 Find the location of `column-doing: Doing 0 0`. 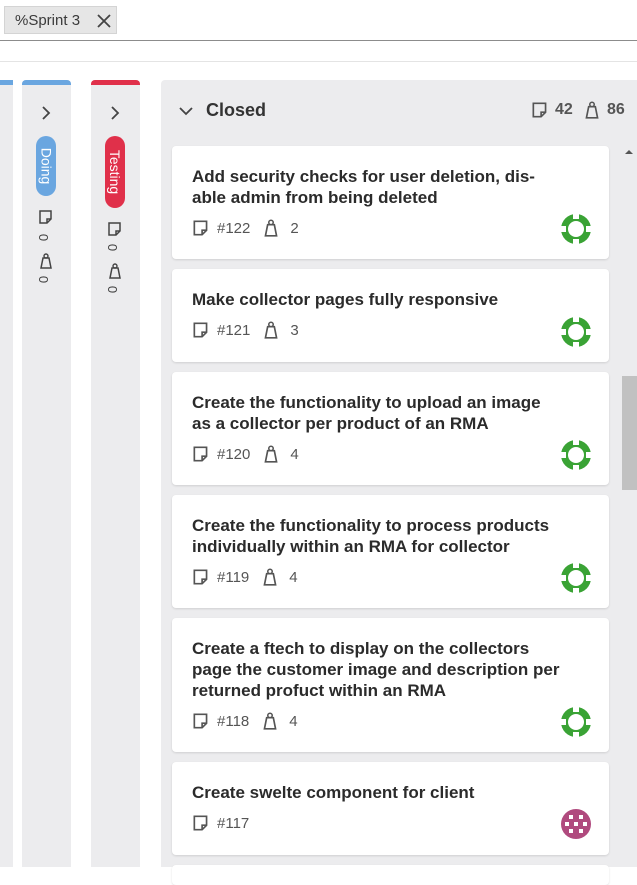

column-doing: Doing 0 0 is located at coordinates (46, 473).